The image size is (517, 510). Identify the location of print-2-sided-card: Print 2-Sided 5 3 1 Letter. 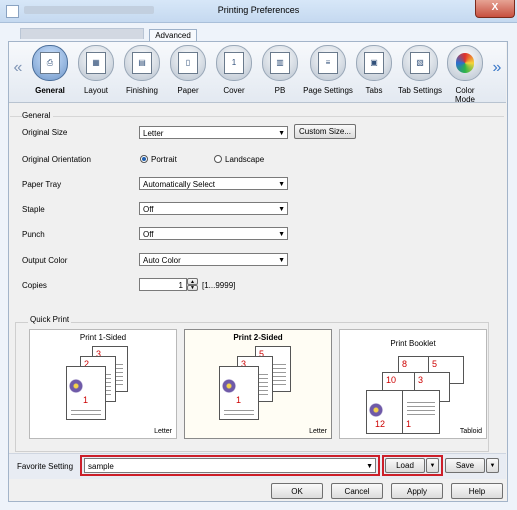
(258, 384).